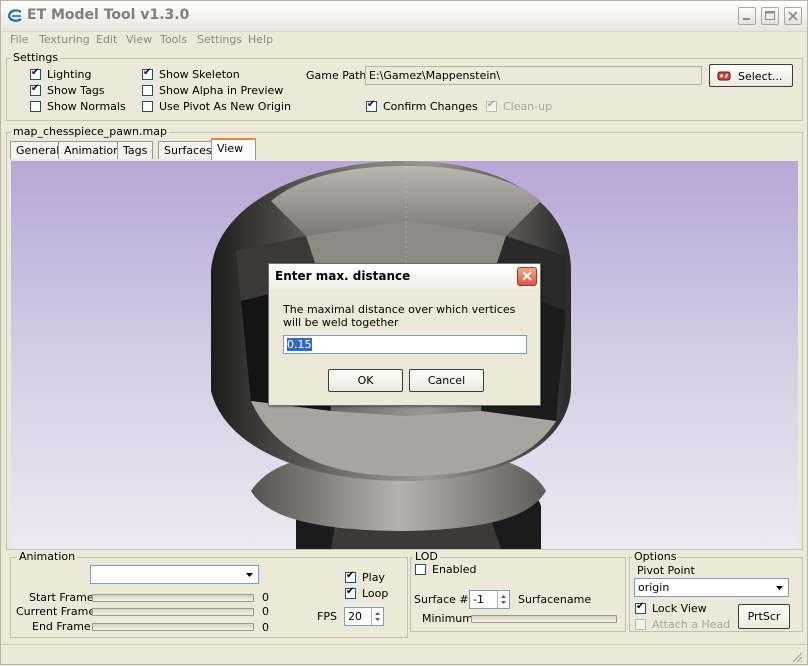 This screenshot has width=808, height=666. Describe the element at coordinates (350, 592) in the screenshot. I see `loop-checkbox` at that location.